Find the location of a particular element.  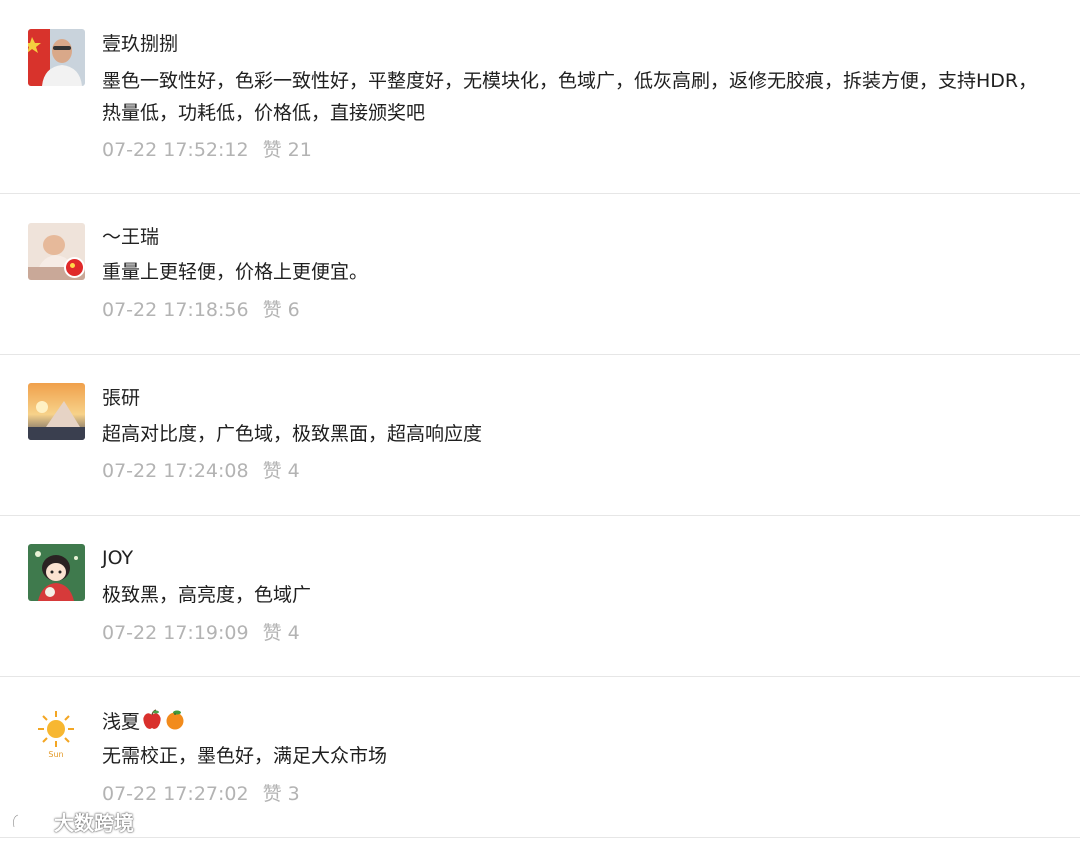

comment-meta: 07-22 17:24:08 赞 4 is located at coordinates (201, 471).